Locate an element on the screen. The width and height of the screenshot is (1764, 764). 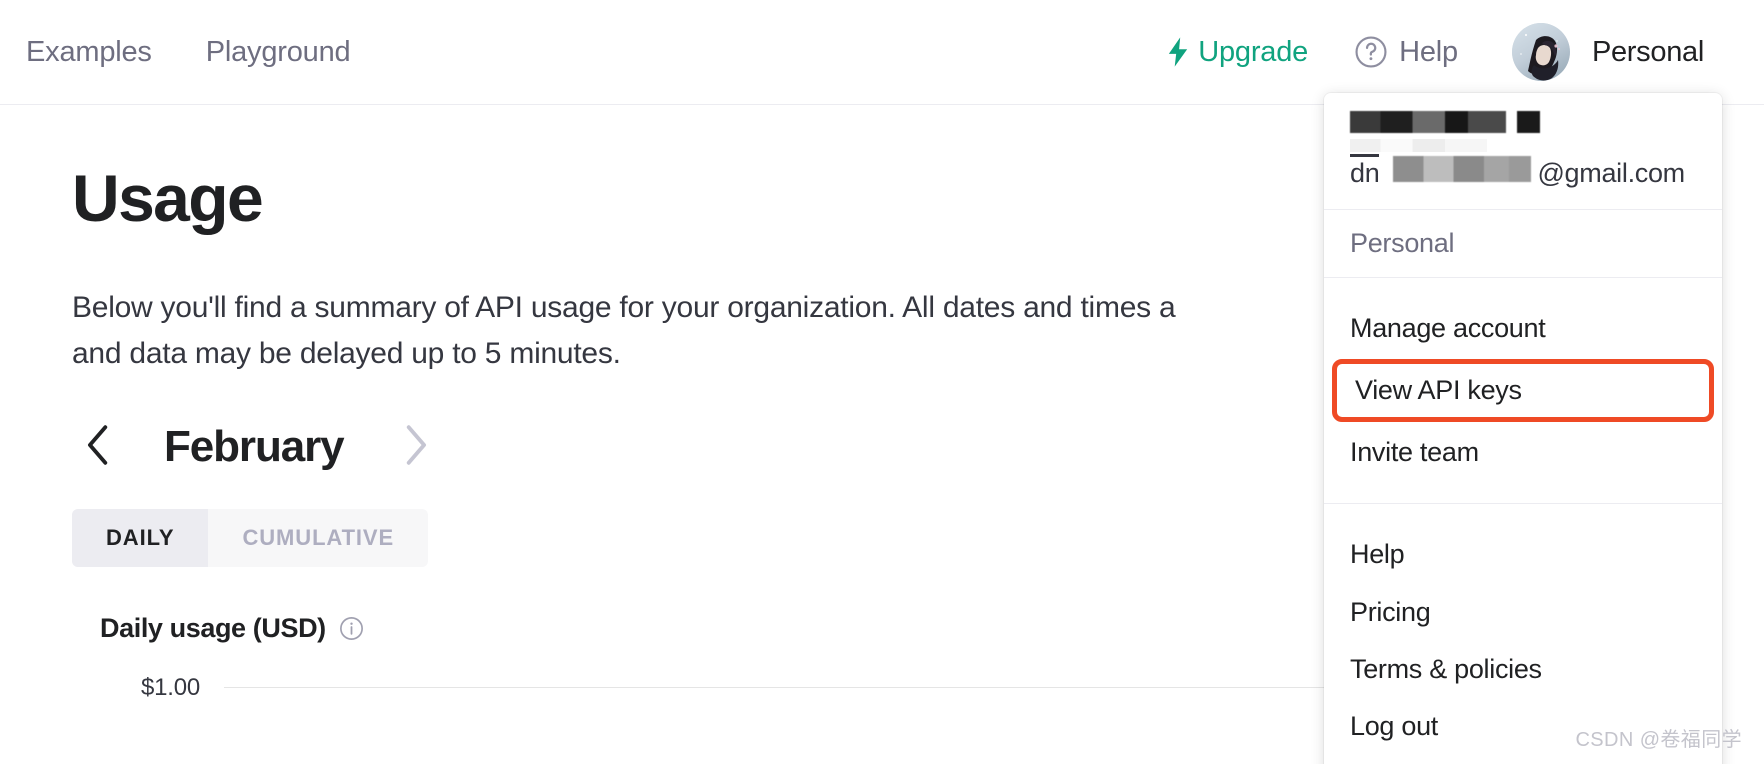
nav-link-playground: Playground is located at coordinates (278, 52).